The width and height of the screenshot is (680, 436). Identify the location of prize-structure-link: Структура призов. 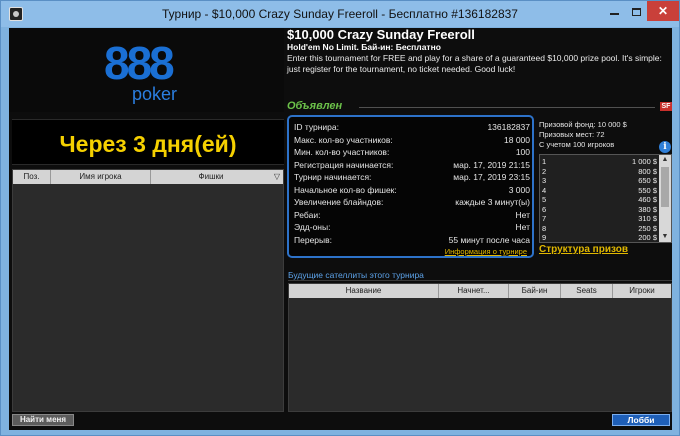
(583, 249).